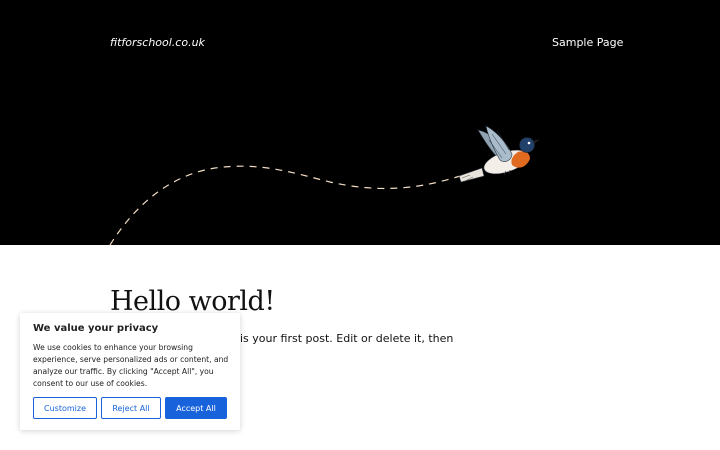 The height and width of the screenshot is (450, 720). Describe the element at coordinates (65, 408) in the screenshot. I see `customize-button: Customize` at that location.